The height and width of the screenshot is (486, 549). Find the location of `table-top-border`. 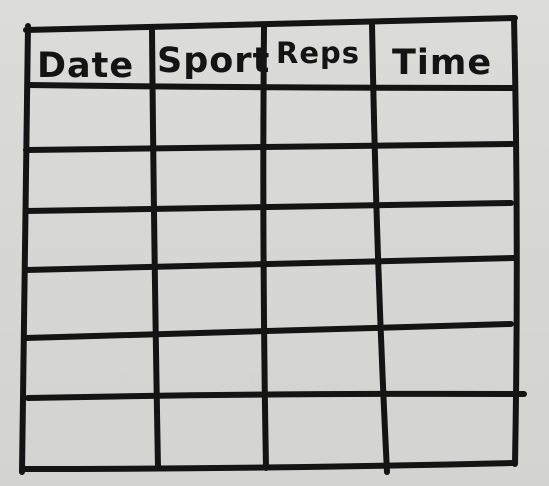

table-top-border is located at coordinates (270, 24).